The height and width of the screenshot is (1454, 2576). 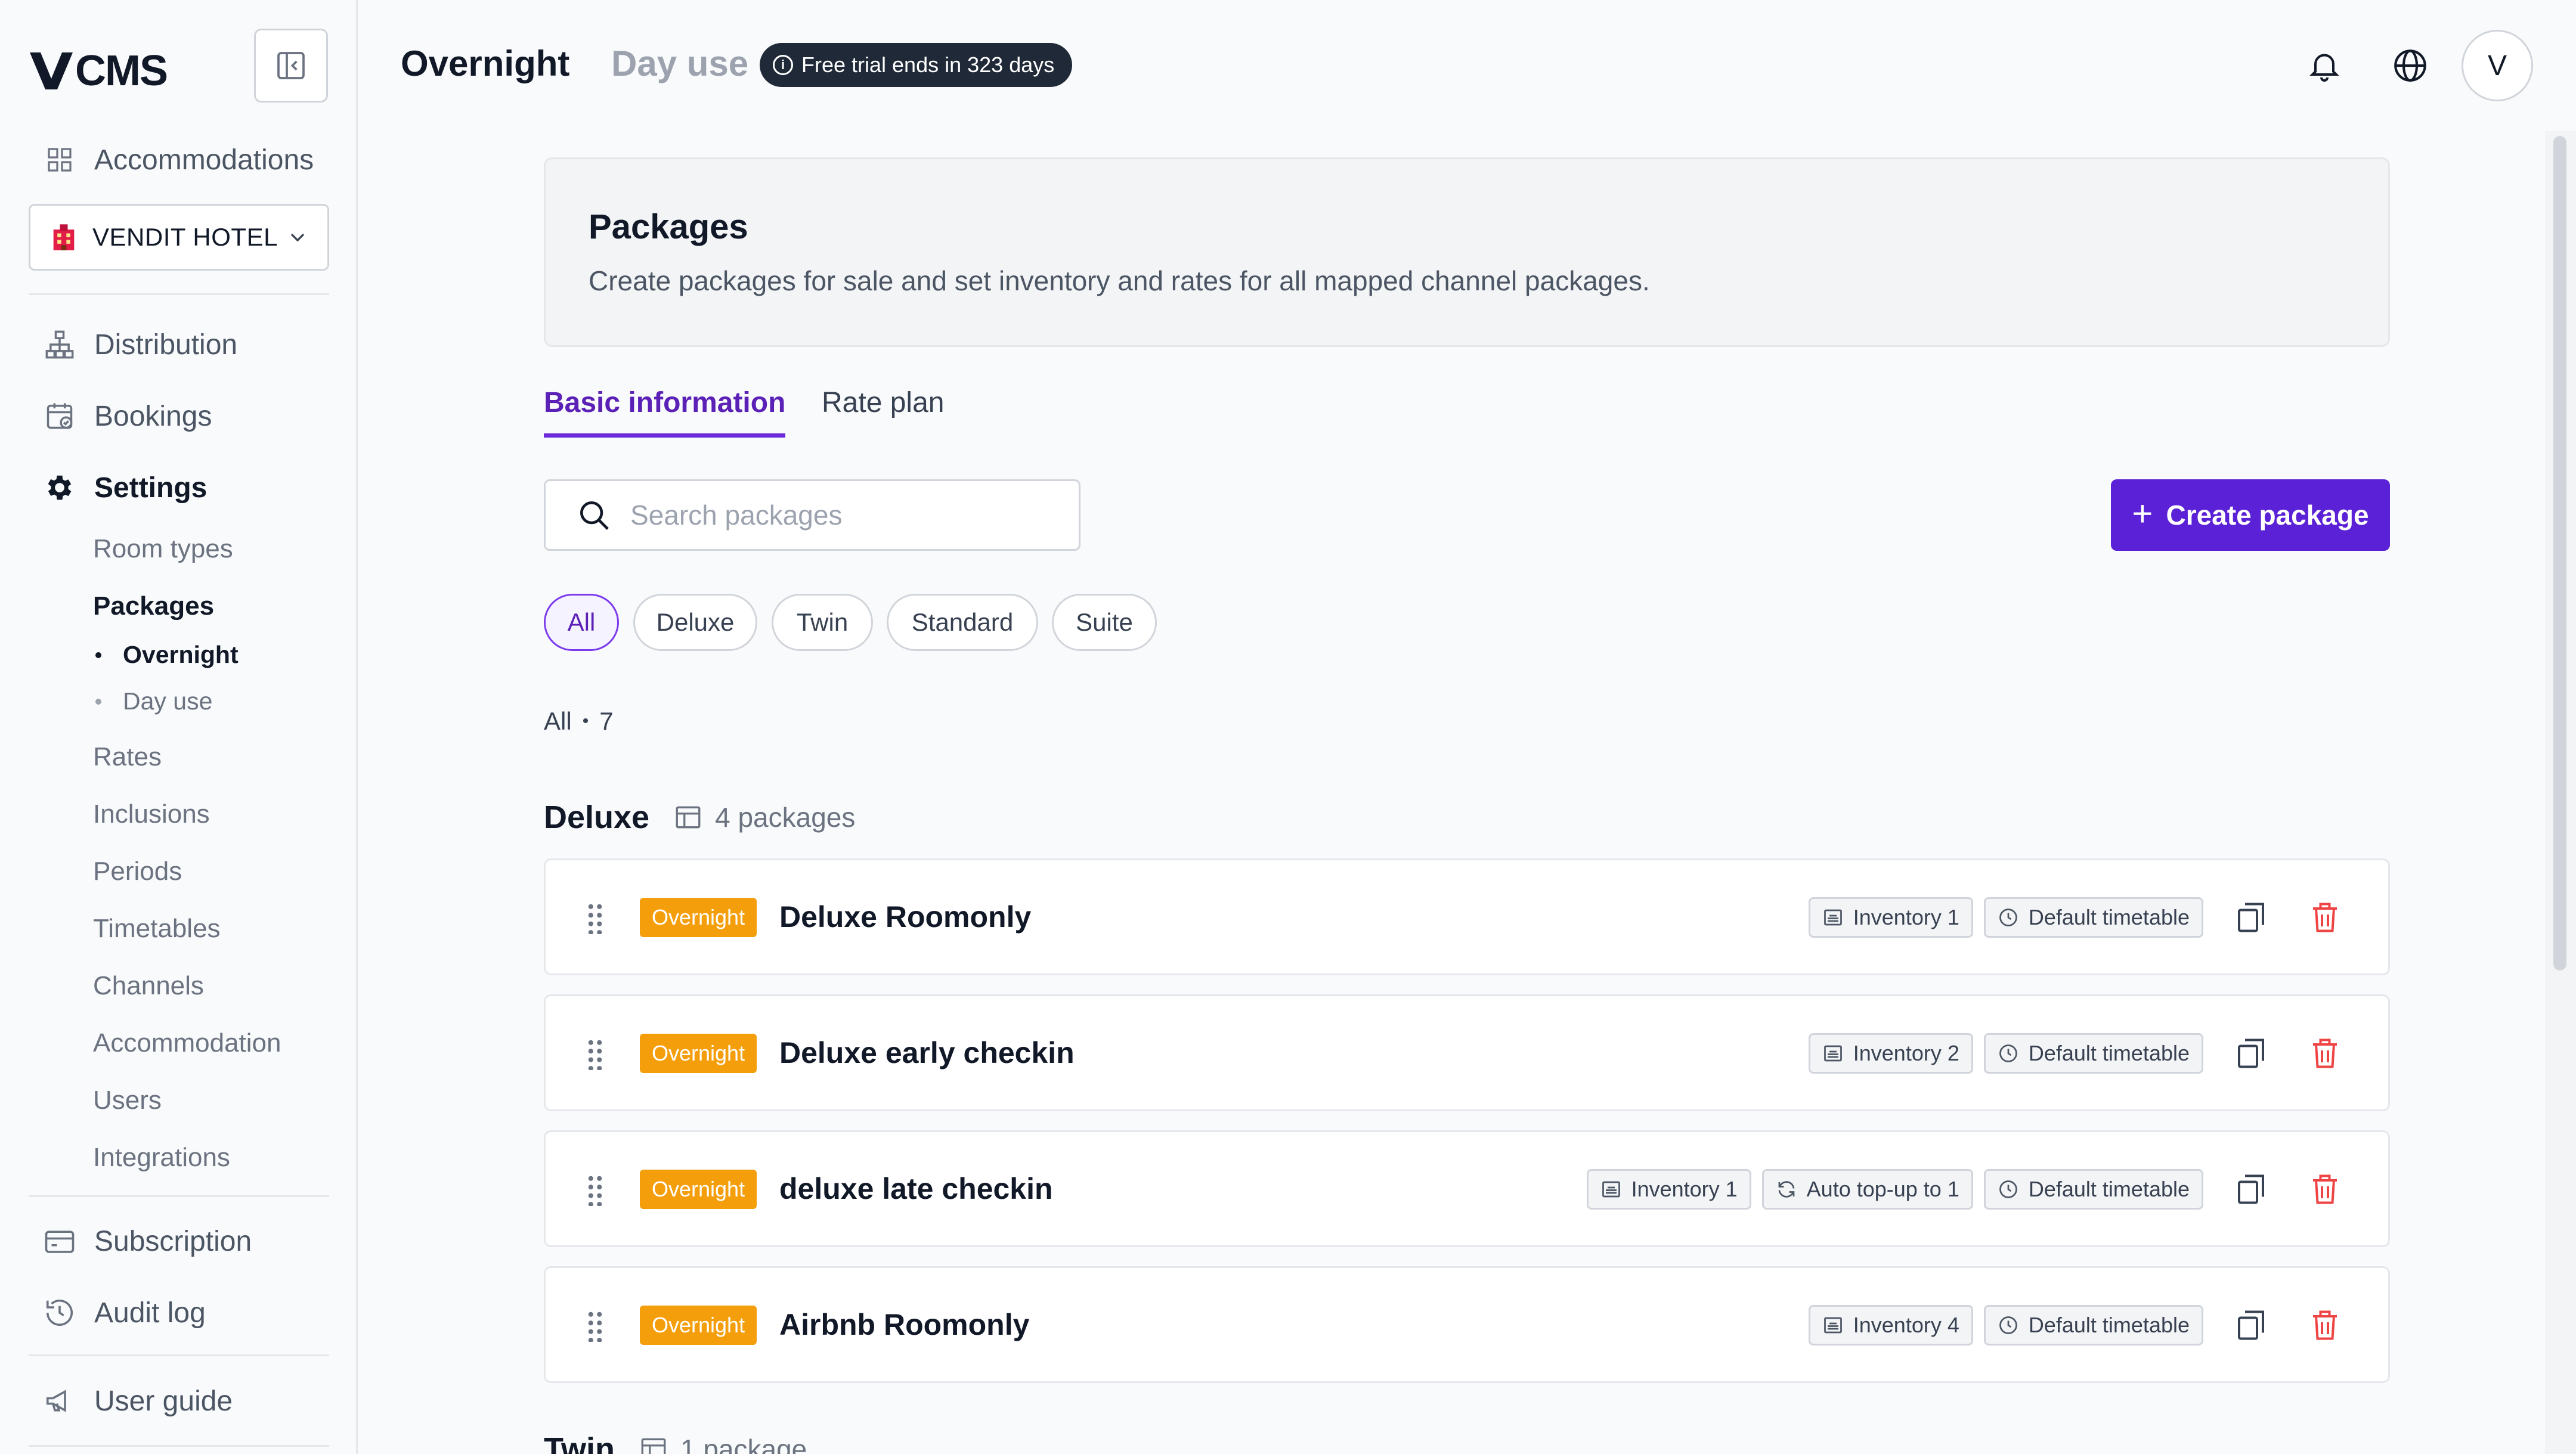 I want to click on settings-users: Users, so click(x=127, y=1100).